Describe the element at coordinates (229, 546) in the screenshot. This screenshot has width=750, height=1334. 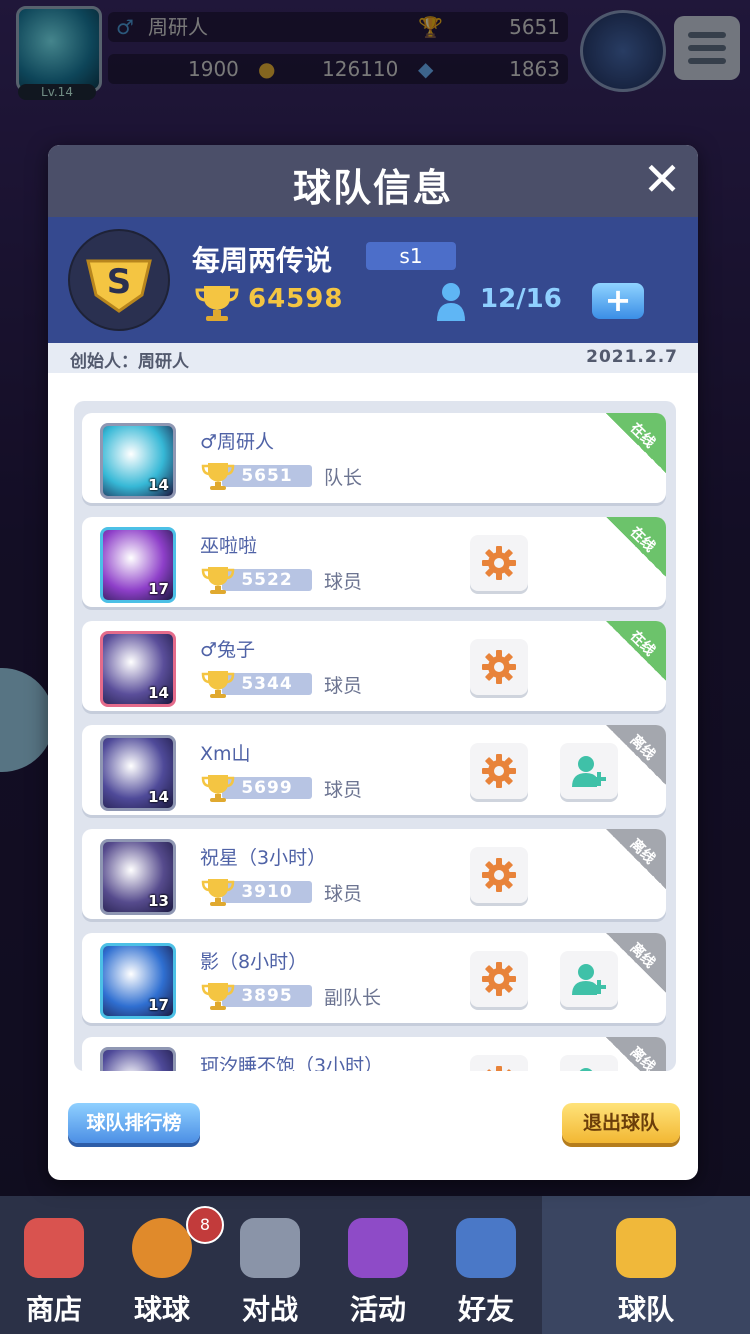
I see `member-name: 巫啦啦` at that location.